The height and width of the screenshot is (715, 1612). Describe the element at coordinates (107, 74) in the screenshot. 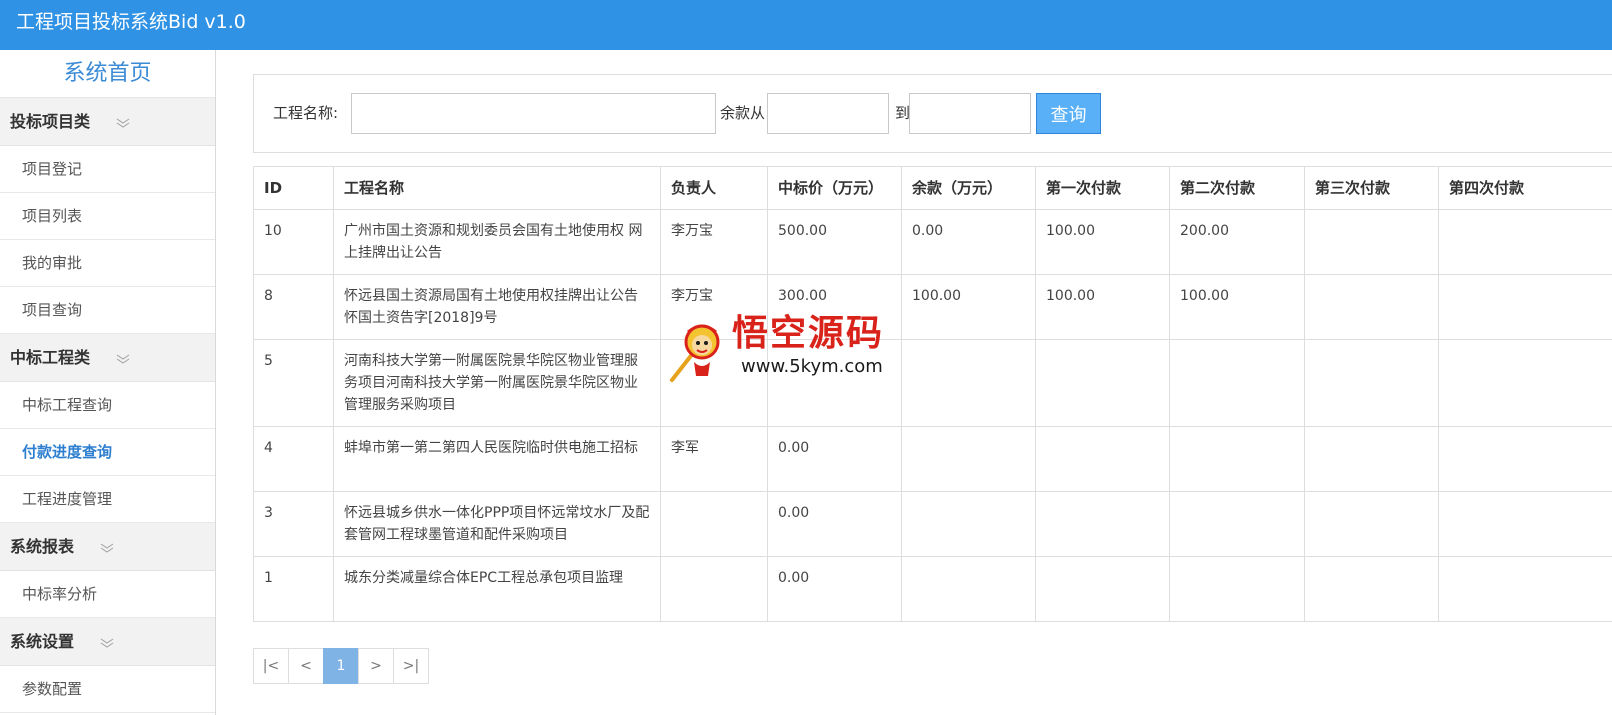

I see `sidebar-home-link: 系统首页` at that location.